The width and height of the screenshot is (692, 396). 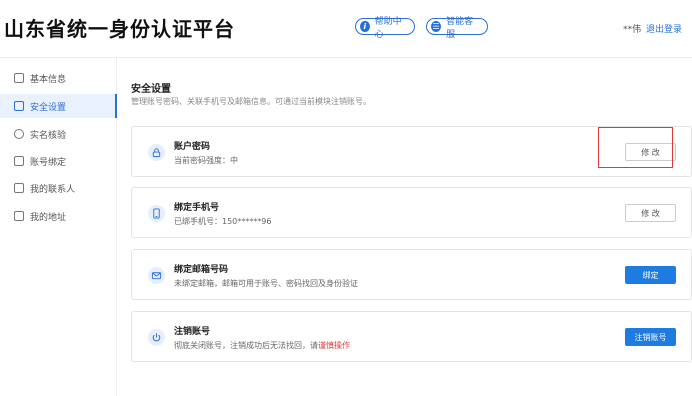 What do you see at coordinates (192, 332) in the screenshot?
I see `card-title: 注销账号` at bounding box center [192, 332].